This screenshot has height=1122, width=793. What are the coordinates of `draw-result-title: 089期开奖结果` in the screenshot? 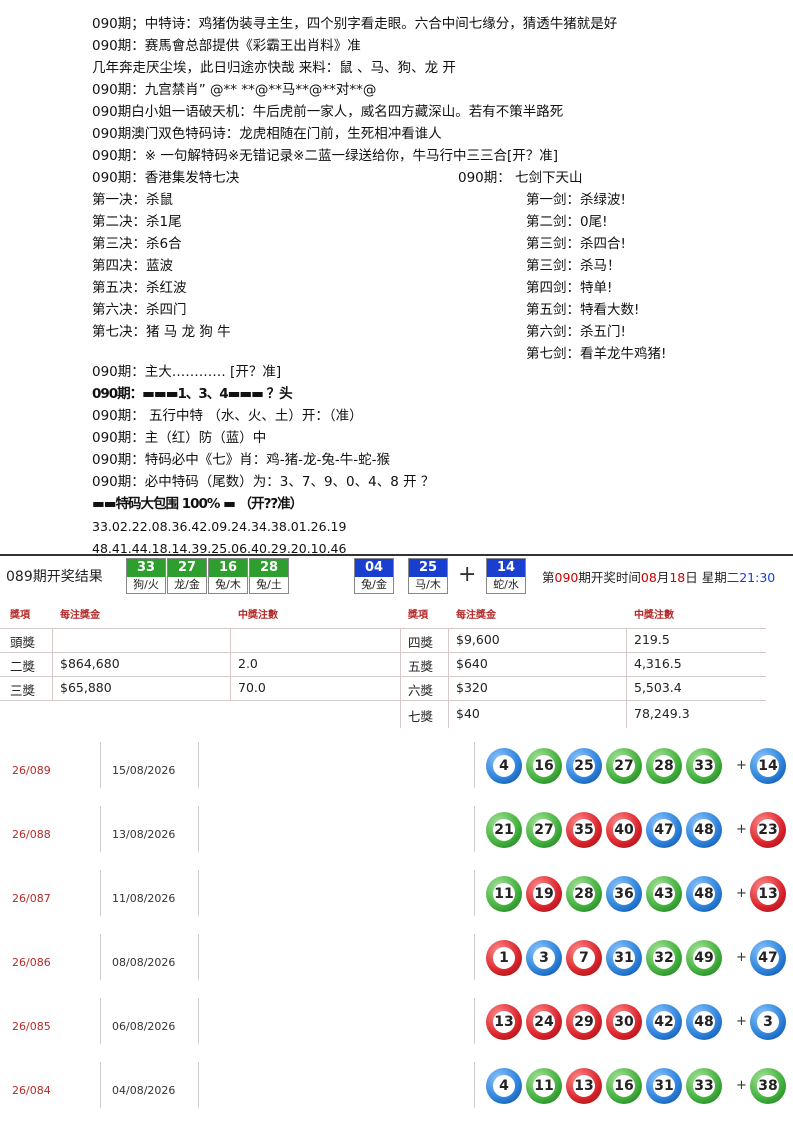 It's located at (54, 577).